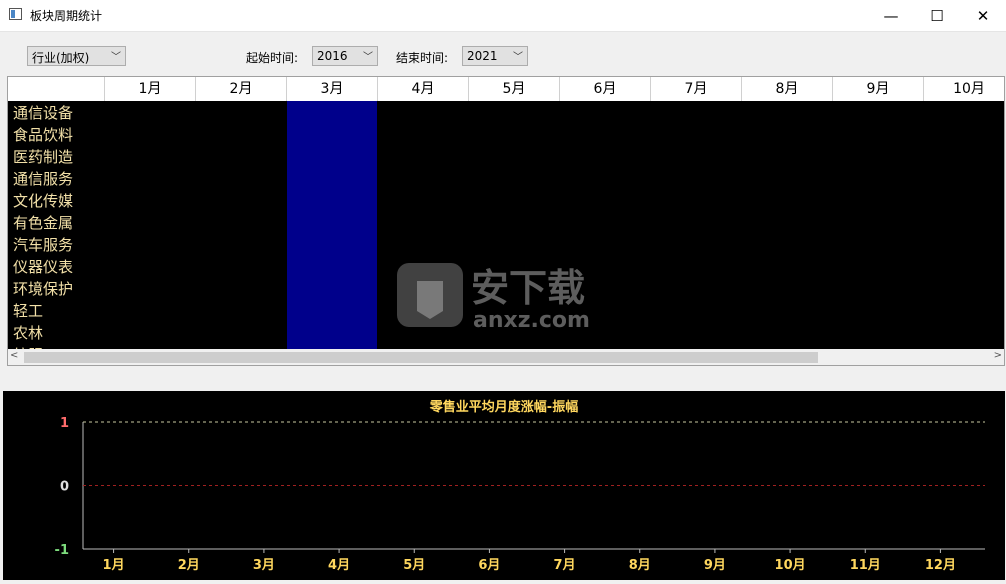  Describe the element at coordinates (332, 225) in the screenshot. I see `selected-column-highlight` at that location.